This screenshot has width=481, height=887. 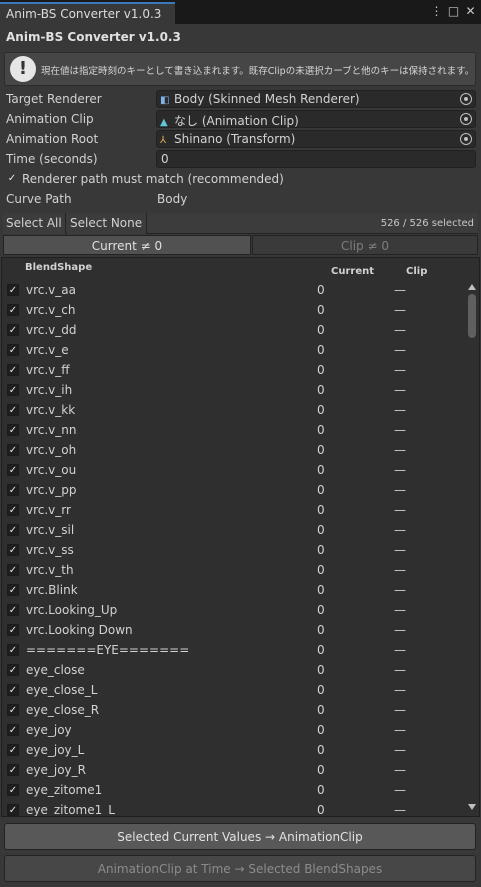 What do you see at coordinates (12, 179) in the screenshot?
I see `path-match-checkbox: ✓` at bounding box center [12, 179].